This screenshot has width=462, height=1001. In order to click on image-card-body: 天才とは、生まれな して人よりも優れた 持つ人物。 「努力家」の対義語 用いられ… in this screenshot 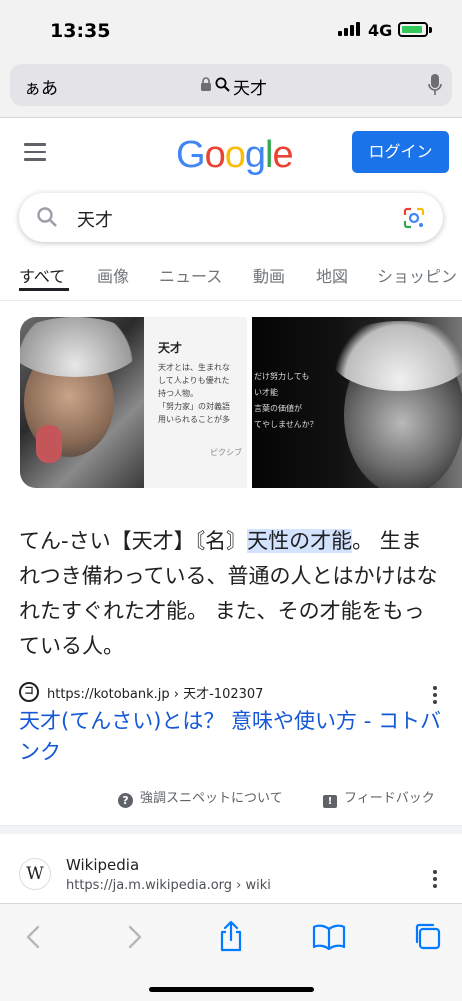, I will do `click(194, 393)`.